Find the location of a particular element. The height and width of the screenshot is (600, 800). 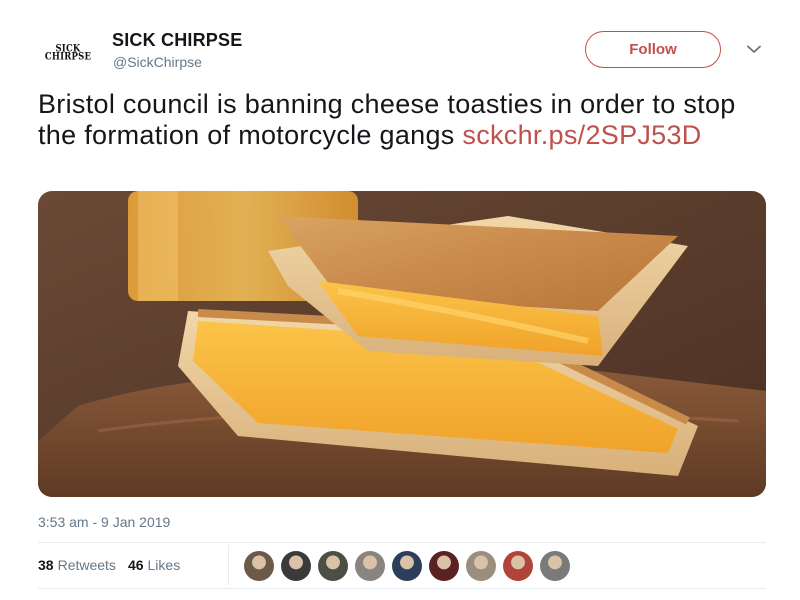

likes-label: Likes is located at coordinates (164, 565).